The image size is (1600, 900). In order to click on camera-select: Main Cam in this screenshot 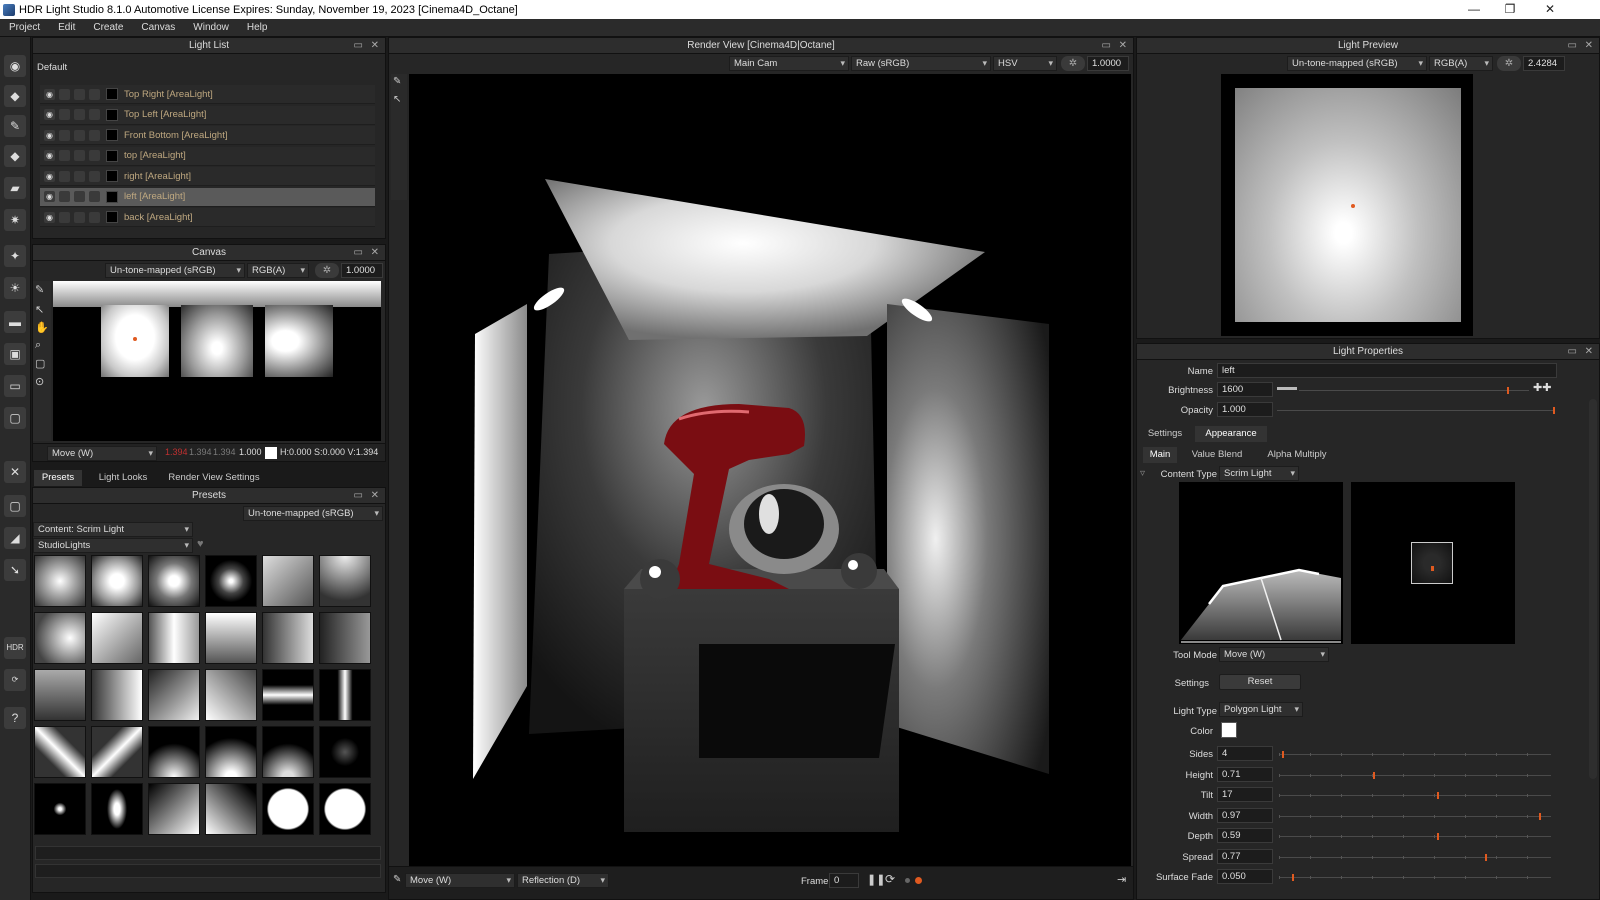, I will do `click(789, 63)`.